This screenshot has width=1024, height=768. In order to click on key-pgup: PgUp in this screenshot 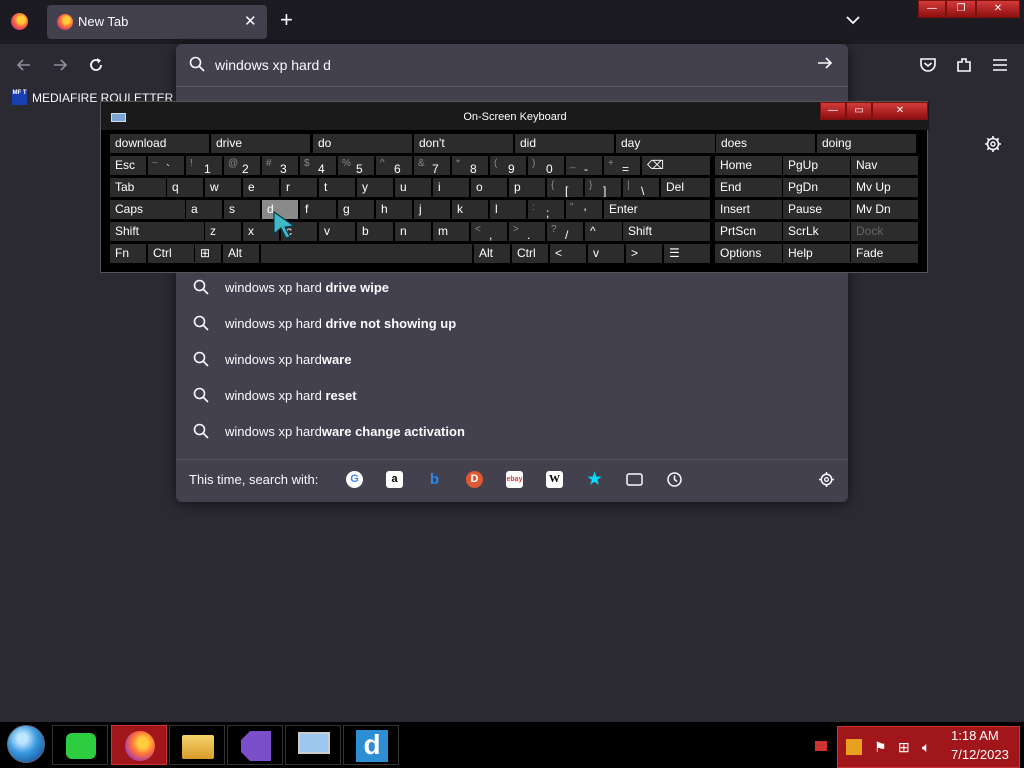, I will do `click(816, 165)`.